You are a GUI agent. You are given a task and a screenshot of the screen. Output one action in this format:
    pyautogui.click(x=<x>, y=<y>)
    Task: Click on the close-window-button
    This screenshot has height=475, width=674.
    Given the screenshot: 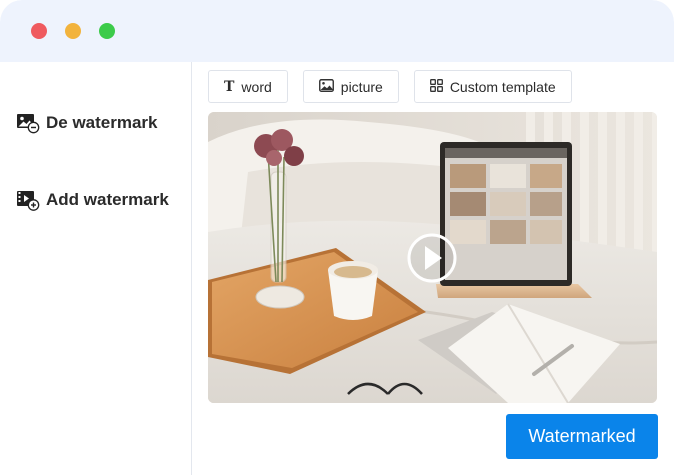 What is the action you would take?
    pyautogui.click(x=39, y=31)
    